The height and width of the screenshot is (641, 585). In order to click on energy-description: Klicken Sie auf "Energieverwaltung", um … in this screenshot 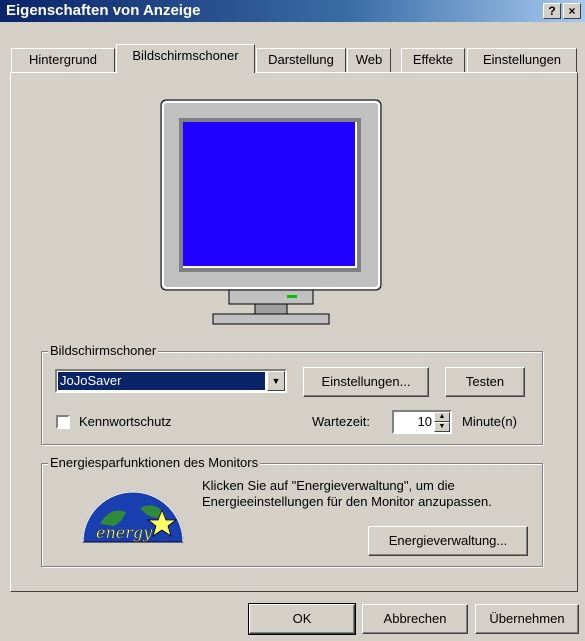, I will do `click(347, 493)`.